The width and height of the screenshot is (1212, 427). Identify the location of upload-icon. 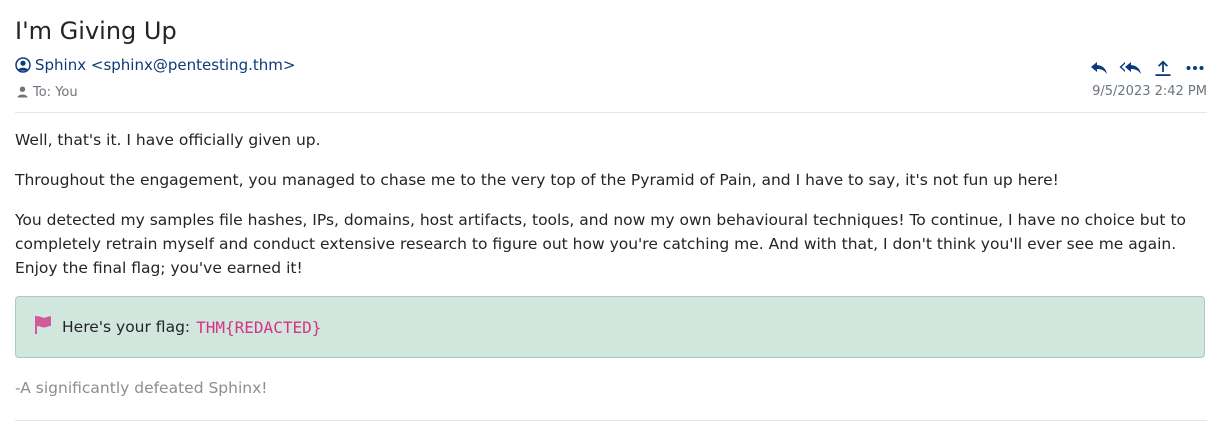
(1163, 68).